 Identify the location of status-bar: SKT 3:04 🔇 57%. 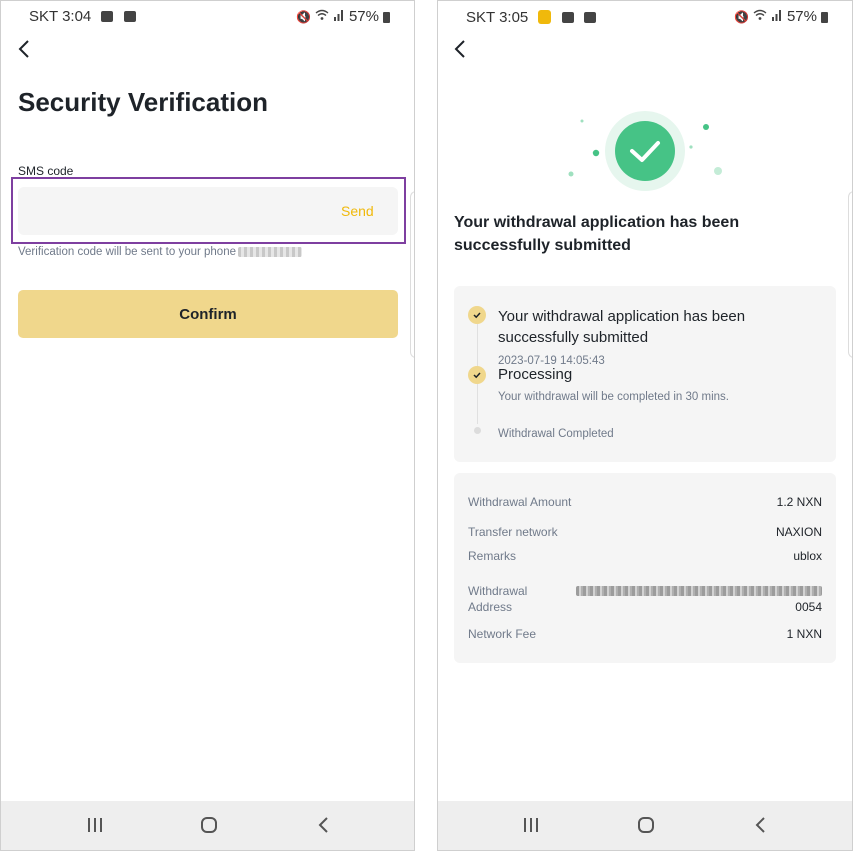
(207, 16).